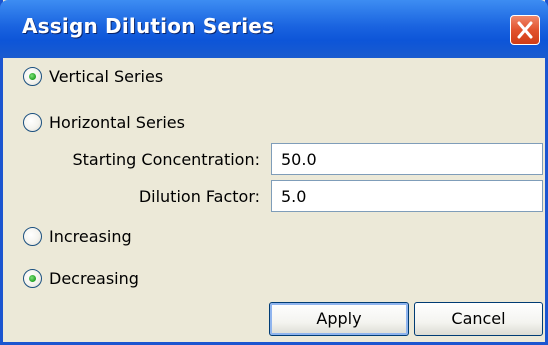  I want to click on window-title: Assign Dilution Series, so click(148, 26).